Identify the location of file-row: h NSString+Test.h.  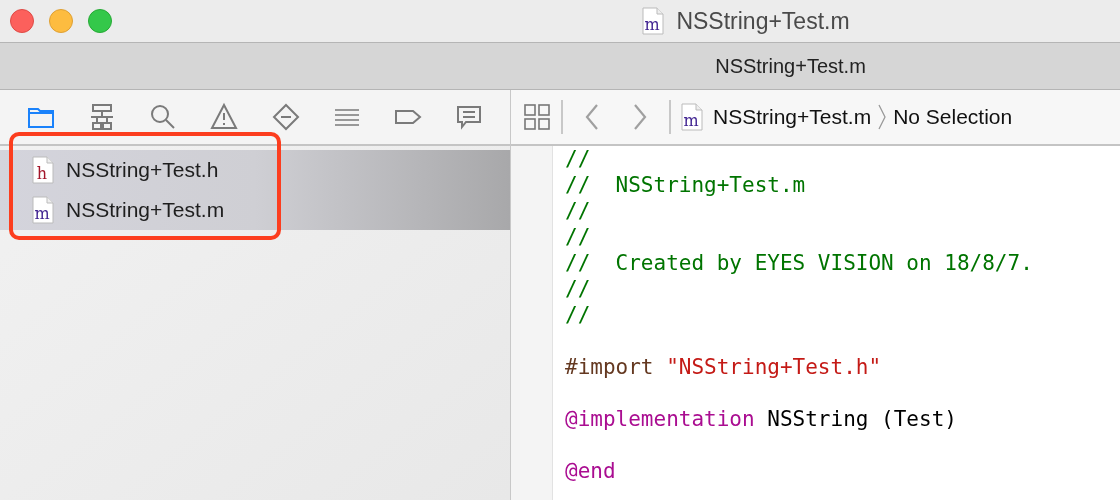
(255, 170).